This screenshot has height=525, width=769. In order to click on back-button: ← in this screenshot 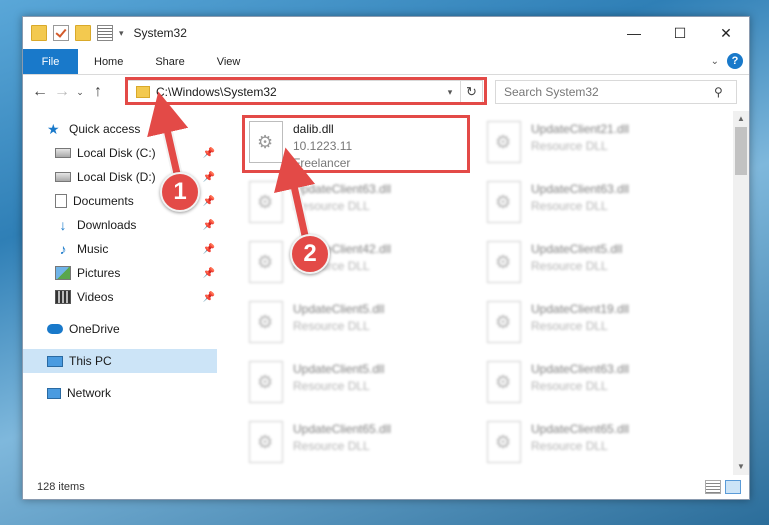, I will do `click(40, 92)`.